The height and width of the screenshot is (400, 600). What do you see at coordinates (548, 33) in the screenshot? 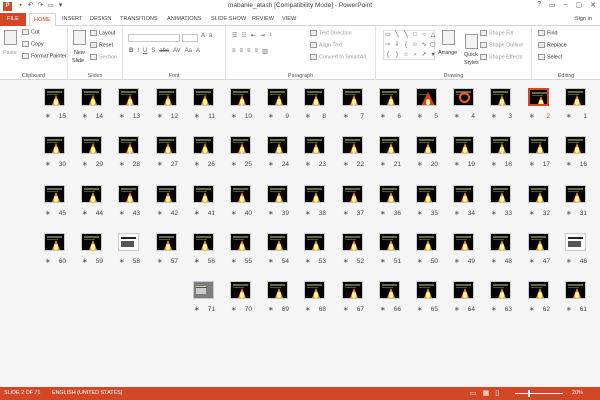
I see `find-button: Find` at bounding box center [548, 33].